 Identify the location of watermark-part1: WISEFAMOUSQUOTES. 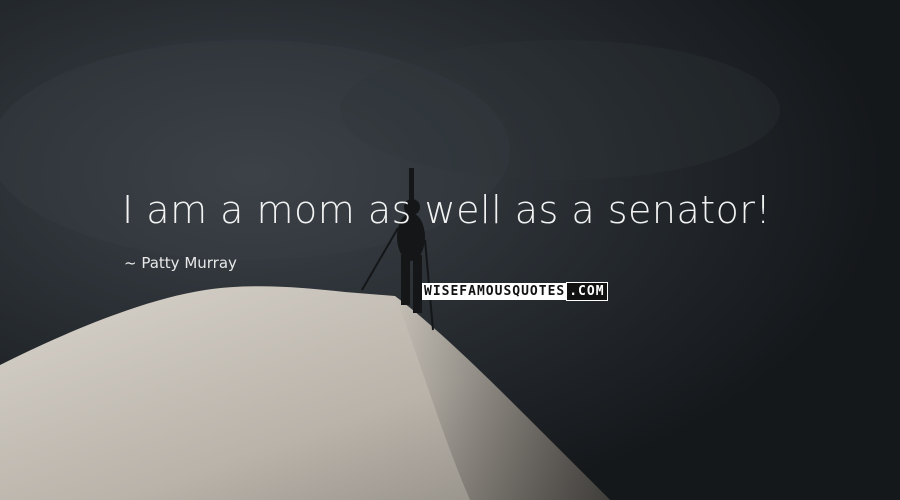
(495, 291).